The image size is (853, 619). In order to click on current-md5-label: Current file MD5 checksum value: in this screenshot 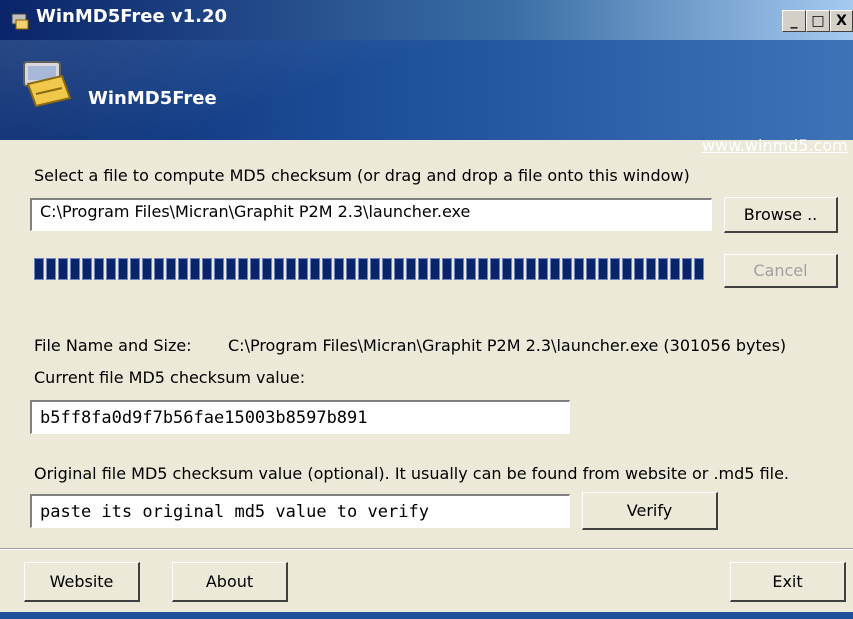, I will do `click(170, 377)`.